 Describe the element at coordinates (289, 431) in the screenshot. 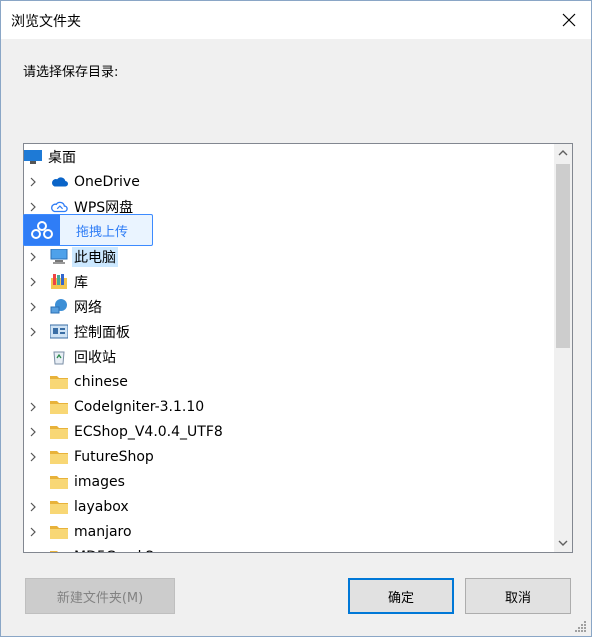

I see `tree-item: ECShop_V4.0.4_UTF8` at that location.